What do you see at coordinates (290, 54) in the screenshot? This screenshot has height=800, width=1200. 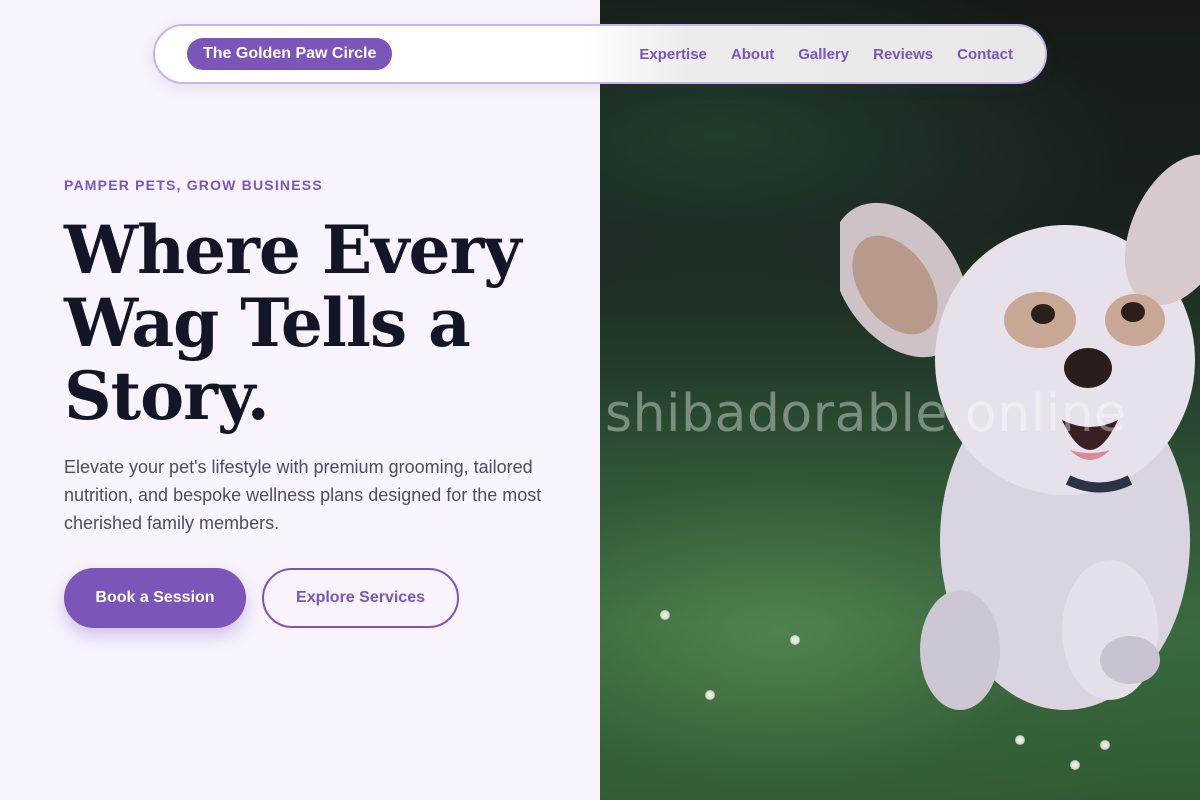 I see `brand-logo: The Golden Paw Circle` at bounding box center [290, 54].